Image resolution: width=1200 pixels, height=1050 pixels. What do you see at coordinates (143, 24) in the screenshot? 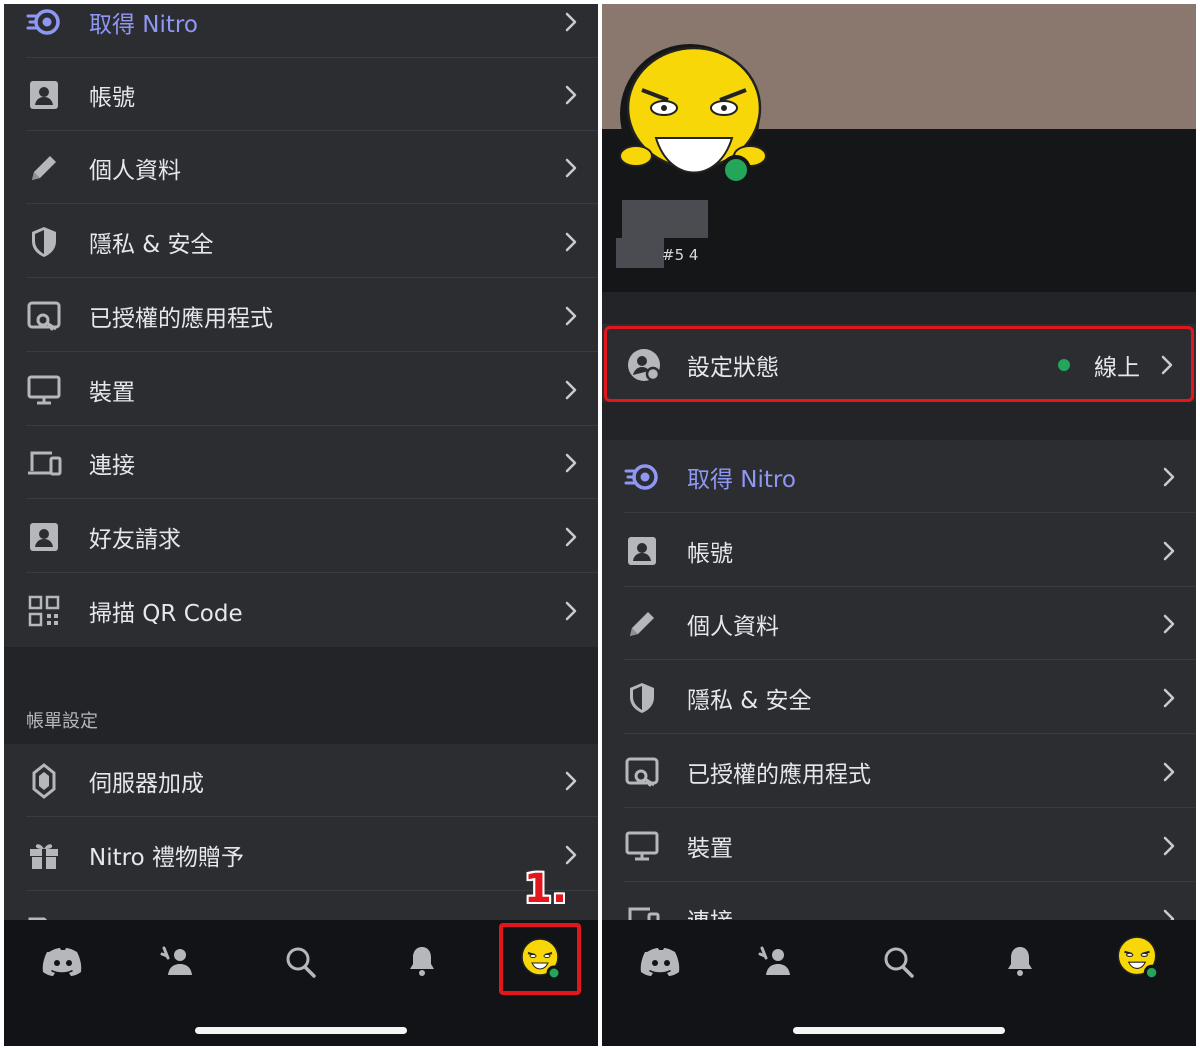
I see `menu-item-label: 取得 Nitro` at bounding box center [143, 24].